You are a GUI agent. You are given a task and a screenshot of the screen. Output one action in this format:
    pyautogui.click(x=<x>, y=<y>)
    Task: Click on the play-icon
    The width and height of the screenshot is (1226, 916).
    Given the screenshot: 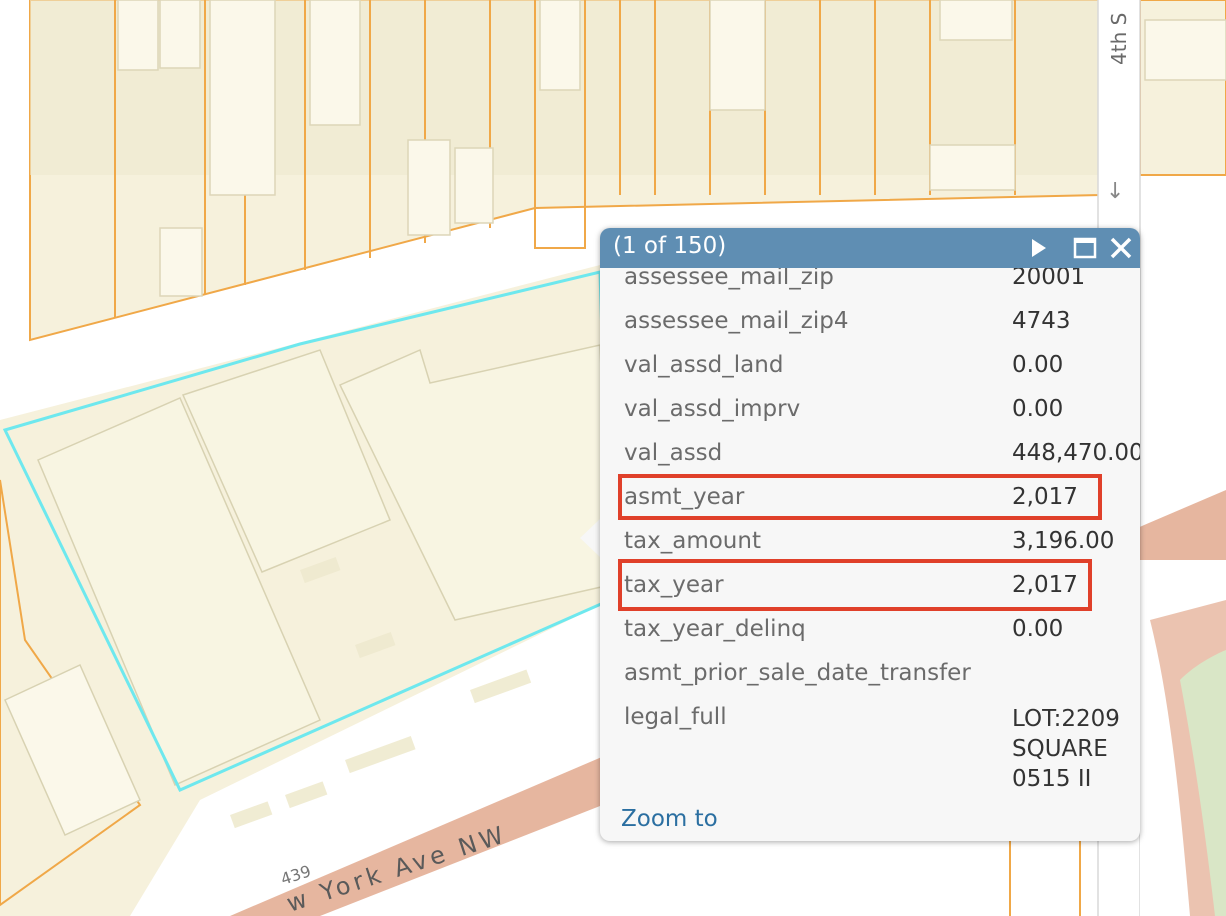 What is the action you would take?
    pyautogui.click(x=1039, y=248)
    